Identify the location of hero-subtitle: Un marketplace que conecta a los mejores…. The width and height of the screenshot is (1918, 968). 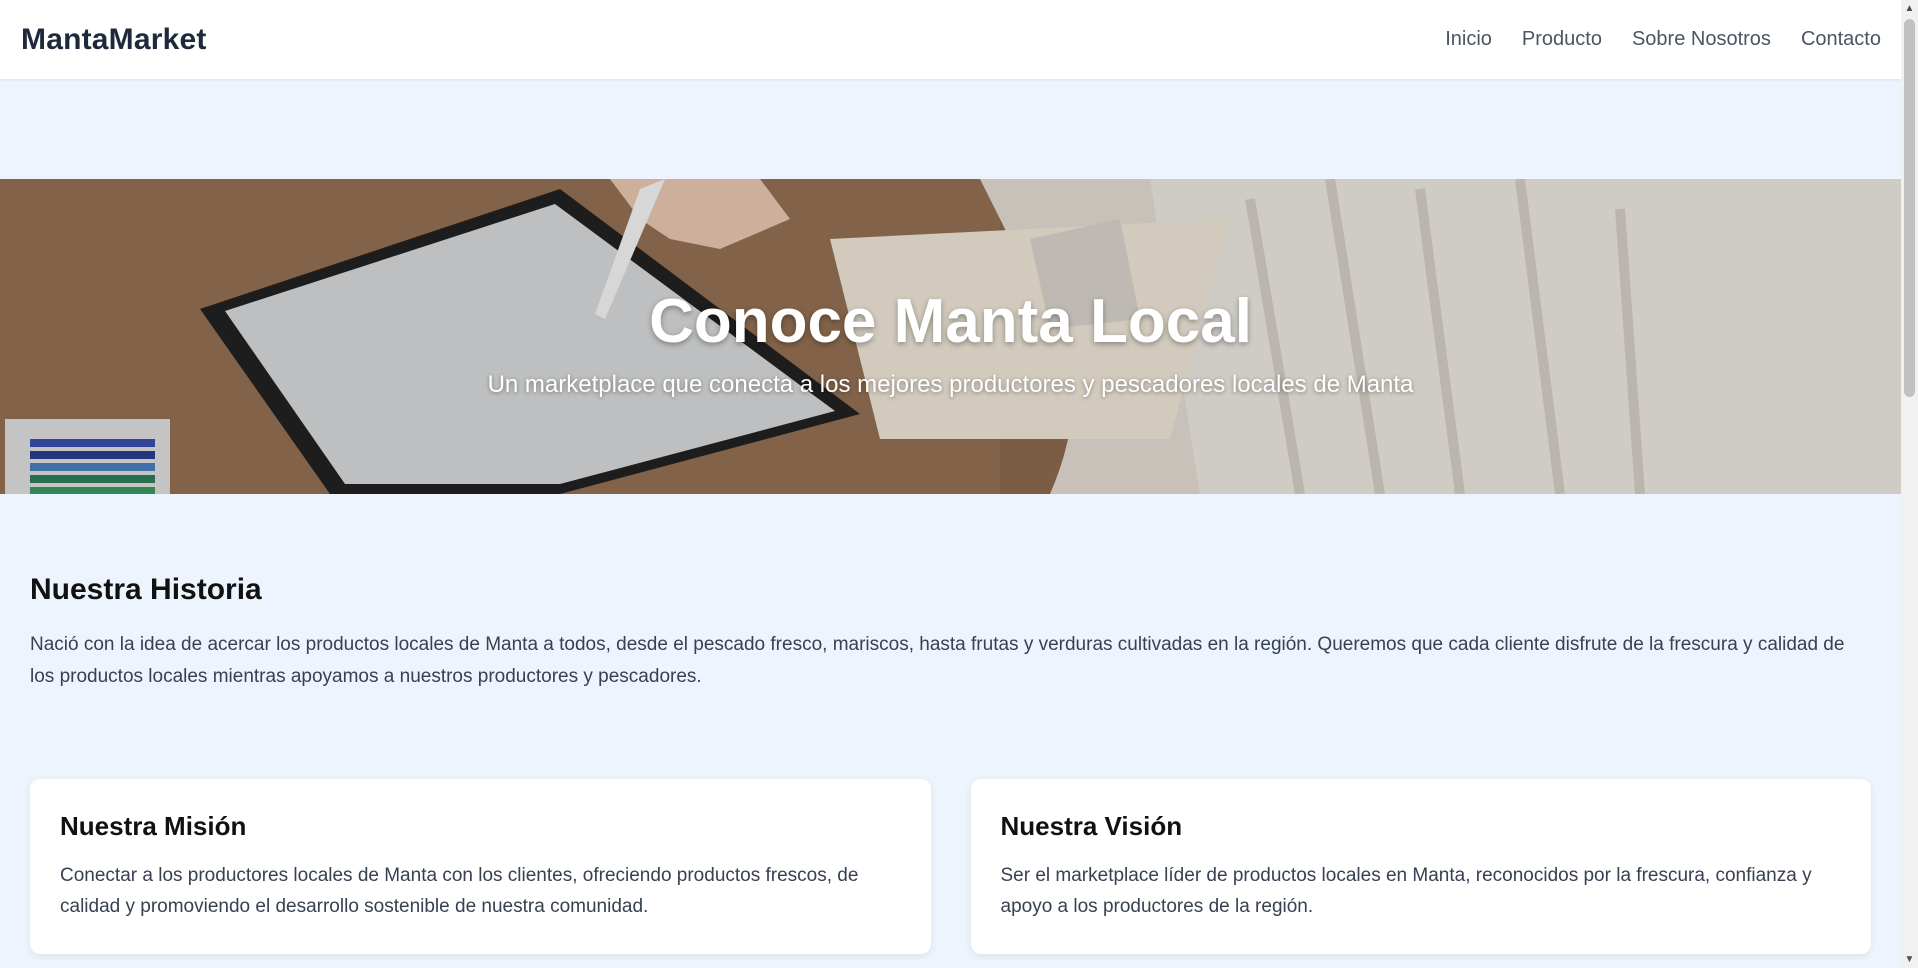
(950, 384).